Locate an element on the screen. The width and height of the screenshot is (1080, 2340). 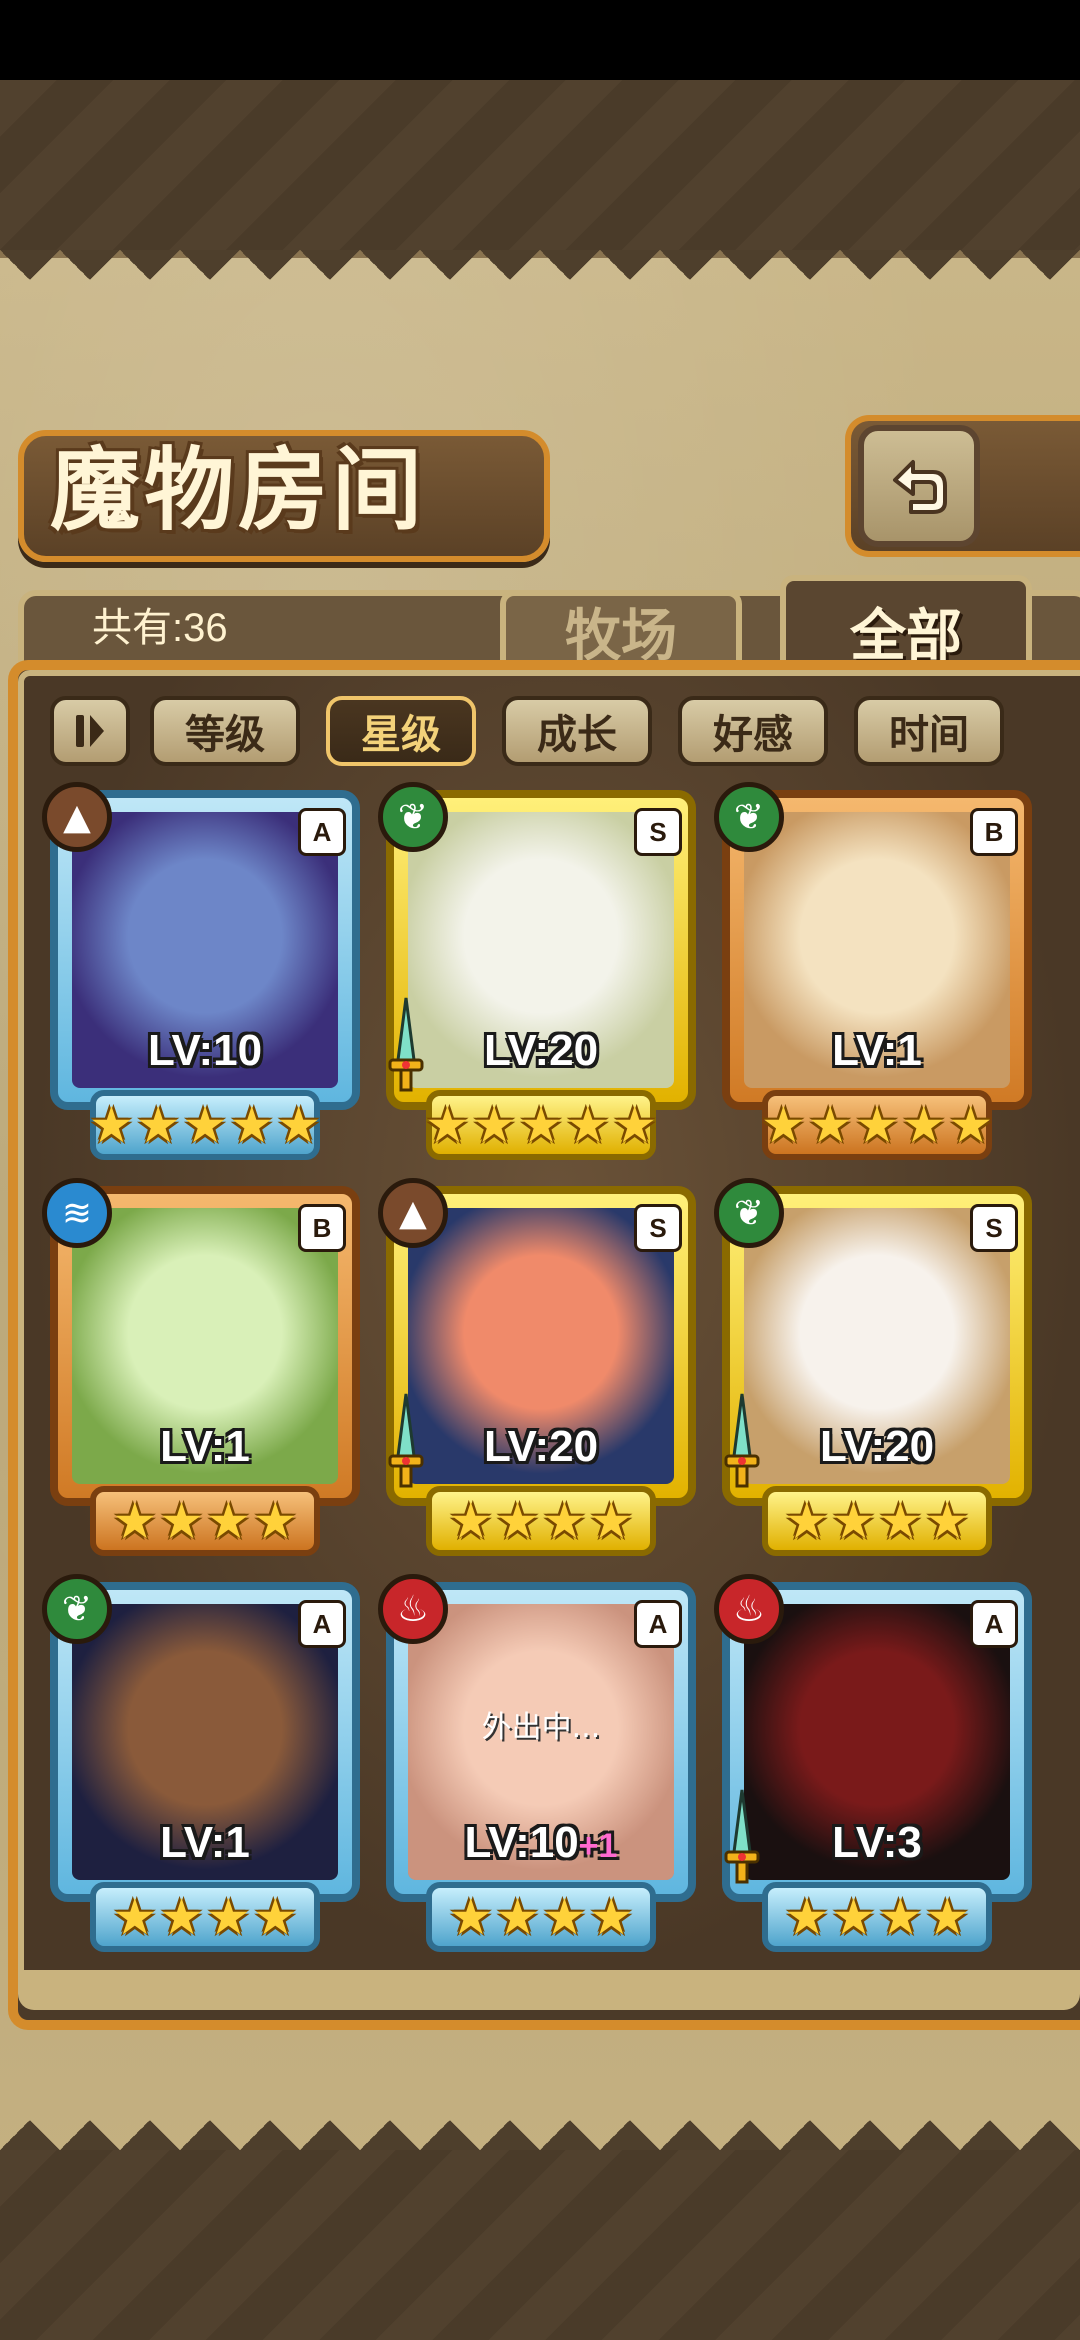
back-button is located at coordinates (919, 486).